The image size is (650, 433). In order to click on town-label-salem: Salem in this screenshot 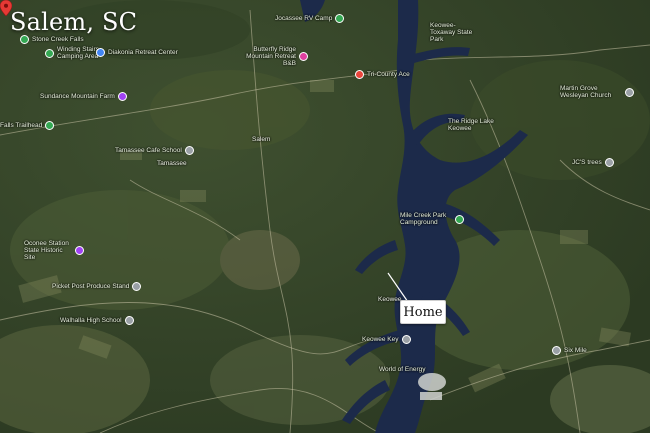, I will do `click(261, 139)`.